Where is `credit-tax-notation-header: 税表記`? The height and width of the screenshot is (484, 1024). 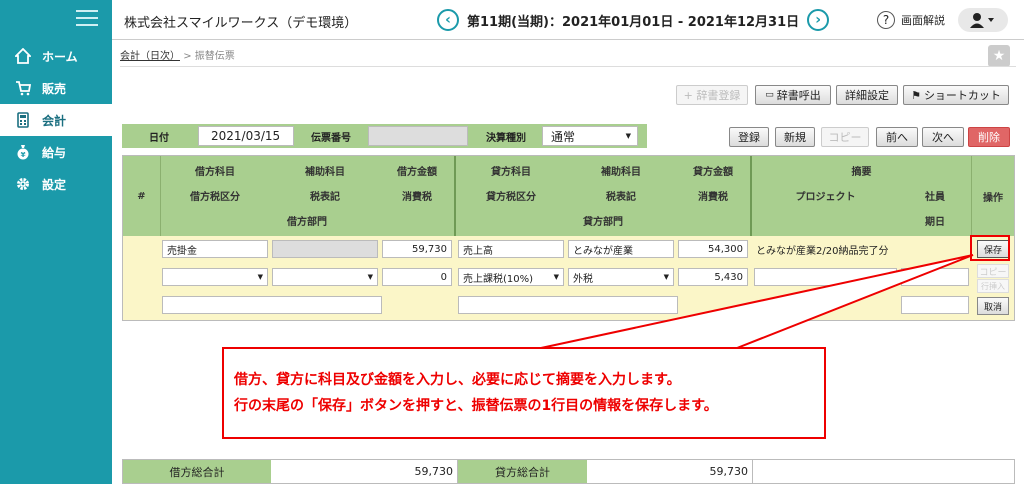 credit-tax-notation-header: 税表記 is located at coordinates (621, 197).